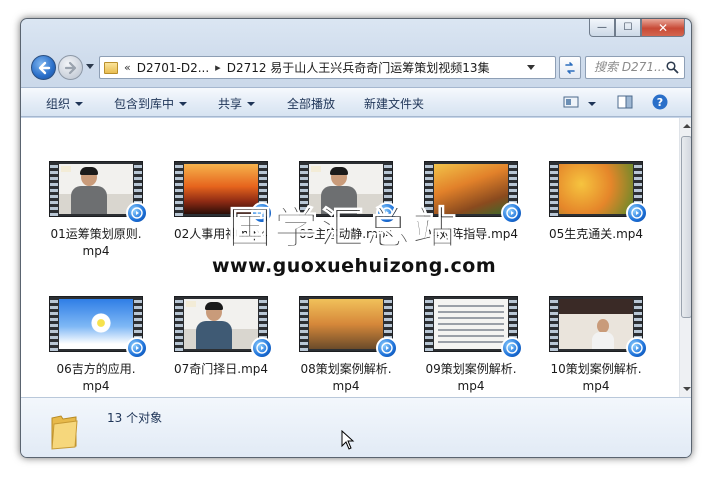  I want to click on file-item: 10策划案例解析. mp4, so click(597, 345).